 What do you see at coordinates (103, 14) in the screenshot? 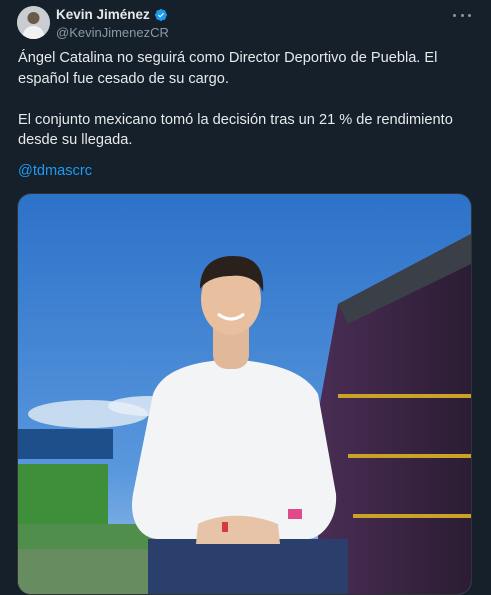
I see `author-name: Kevin Jiménez` at bounding box center [103, 14].